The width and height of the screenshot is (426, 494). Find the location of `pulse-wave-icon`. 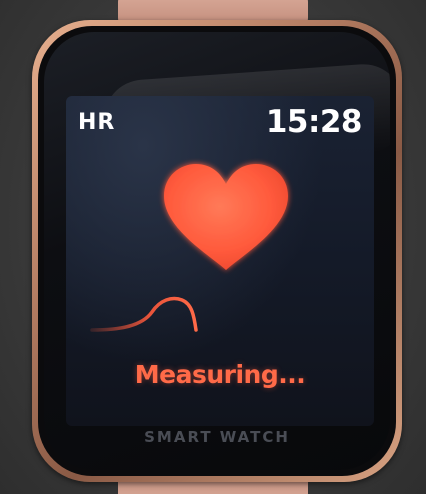

pulse-wave-icon is located at coordinates (144, 314).